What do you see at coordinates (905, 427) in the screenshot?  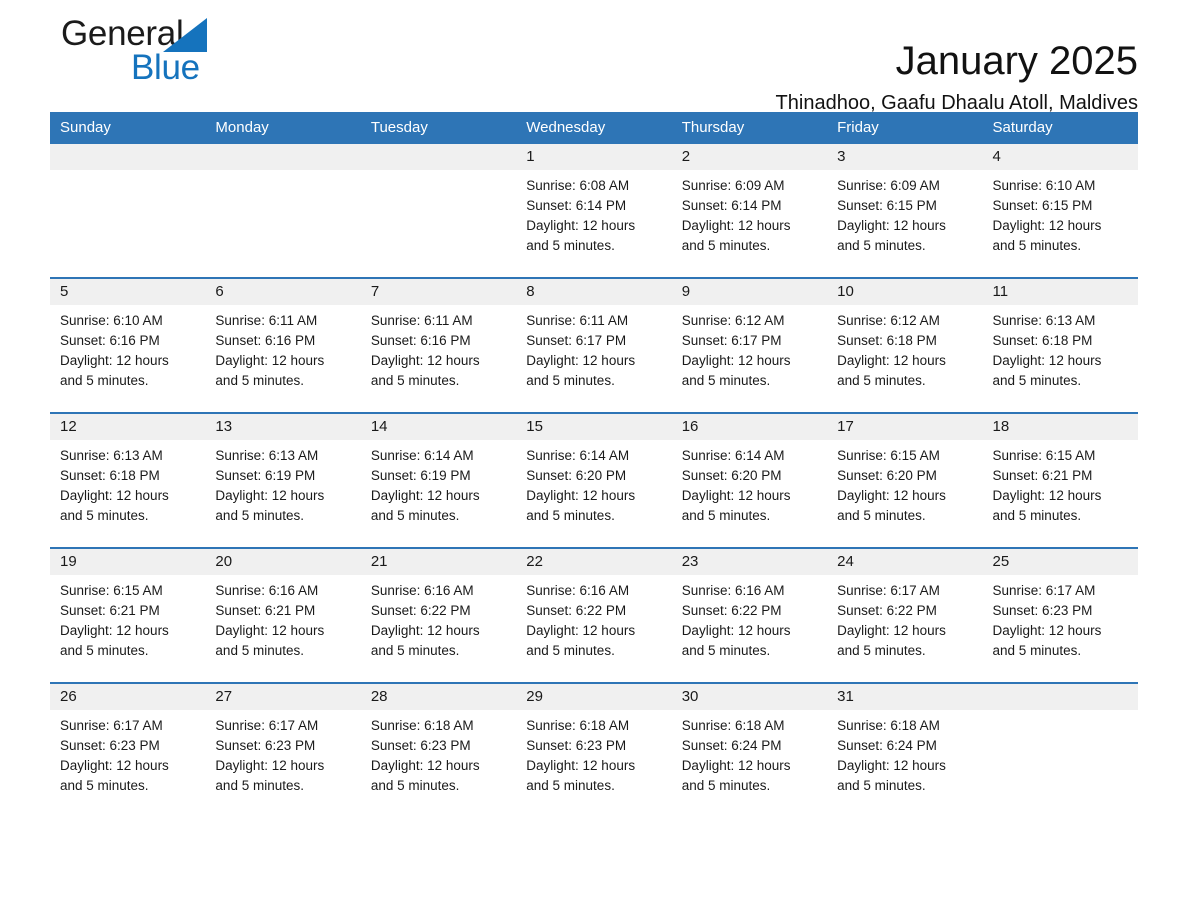 I see `day-number: 17` at bounding box center [905, 427].